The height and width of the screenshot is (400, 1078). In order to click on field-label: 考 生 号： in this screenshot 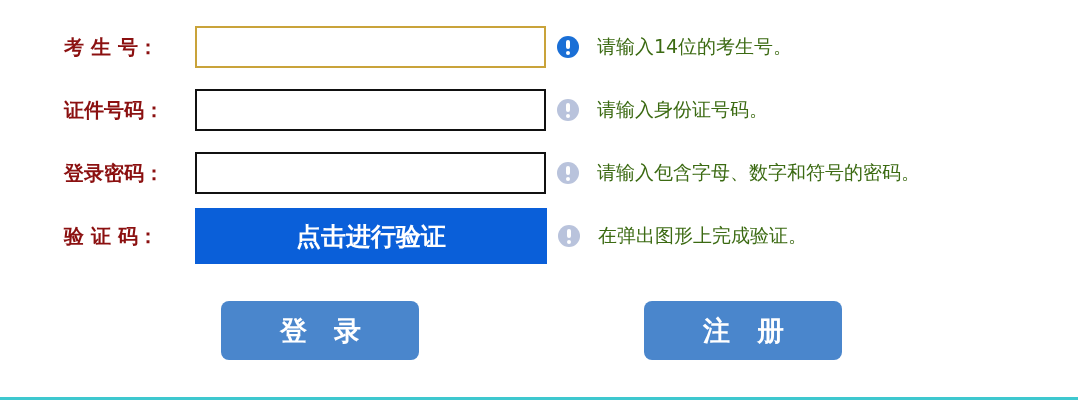, I will do `click(111, 47)`.